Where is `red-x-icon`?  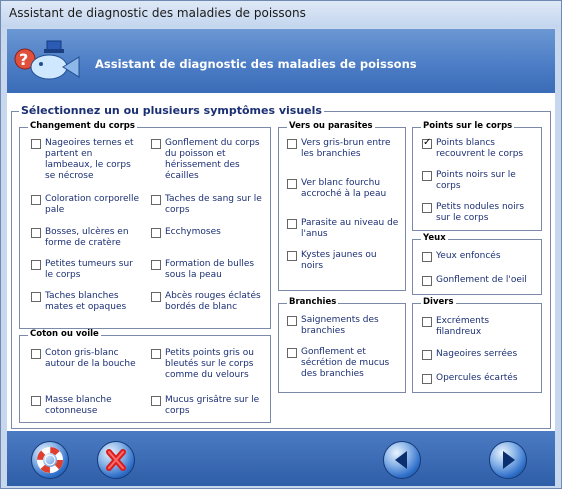 red-x-icon is located at coordinates (116, 460).